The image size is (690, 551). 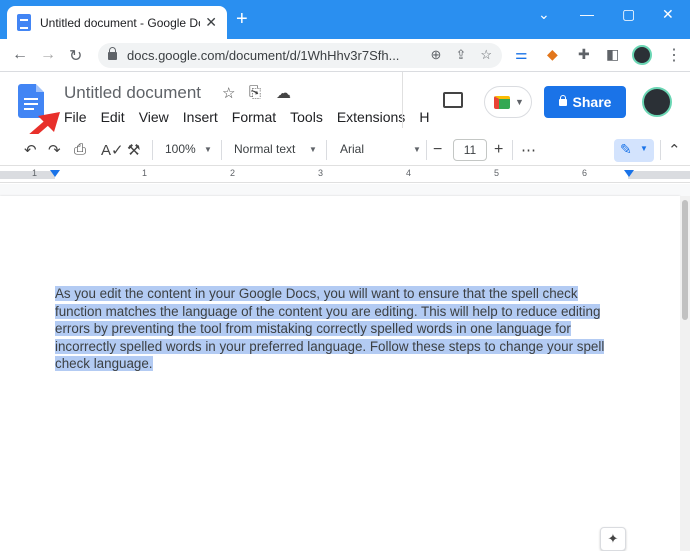 What do you see at coordinates (626, 149) in the screenshot?
I see `pencil-icon: ✎` at bounding box center [626, 149].